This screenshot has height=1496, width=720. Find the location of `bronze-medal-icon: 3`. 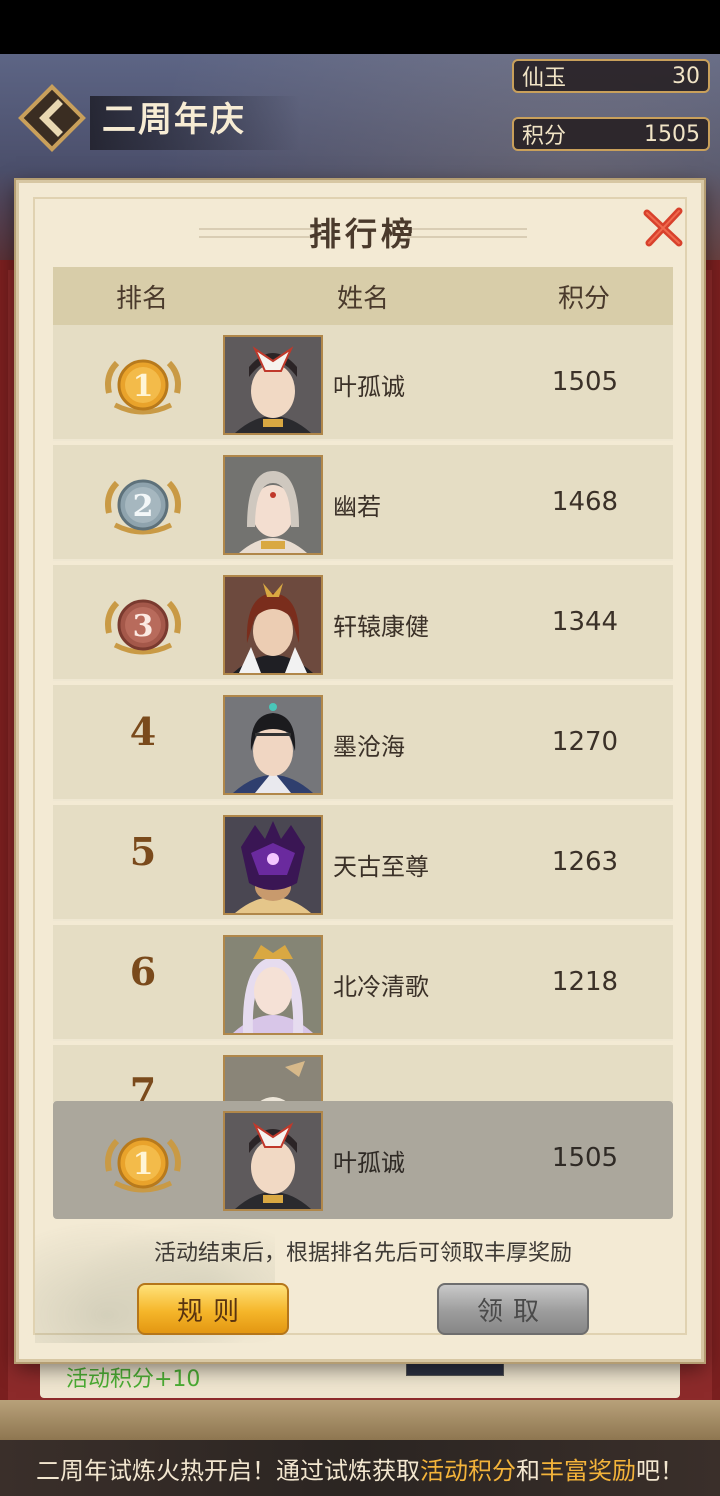

bronze-medal-icon: 3 is located at coordinates (143, 627).